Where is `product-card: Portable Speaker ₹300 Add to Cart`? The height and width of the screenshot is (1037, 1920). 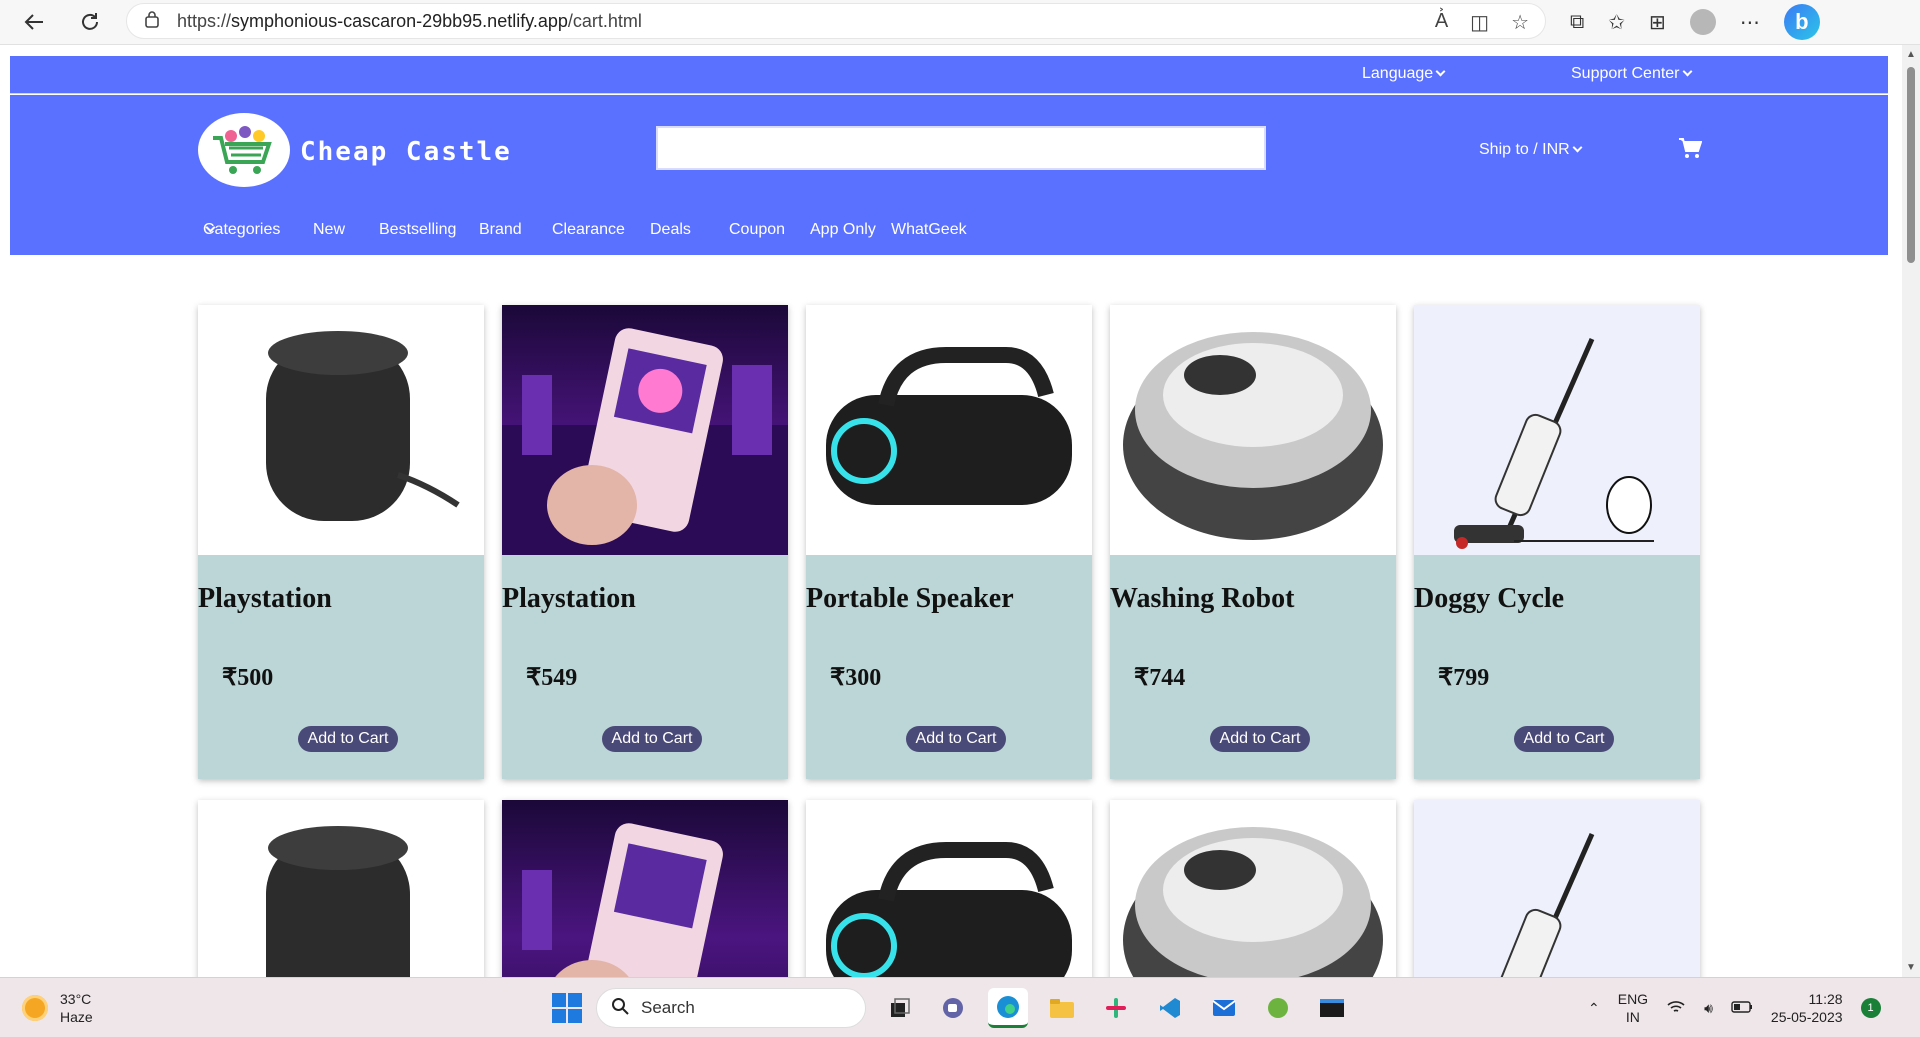 product-card: Portable Speaker ₹300 Add to Cart is located at coordinates (949, 542).